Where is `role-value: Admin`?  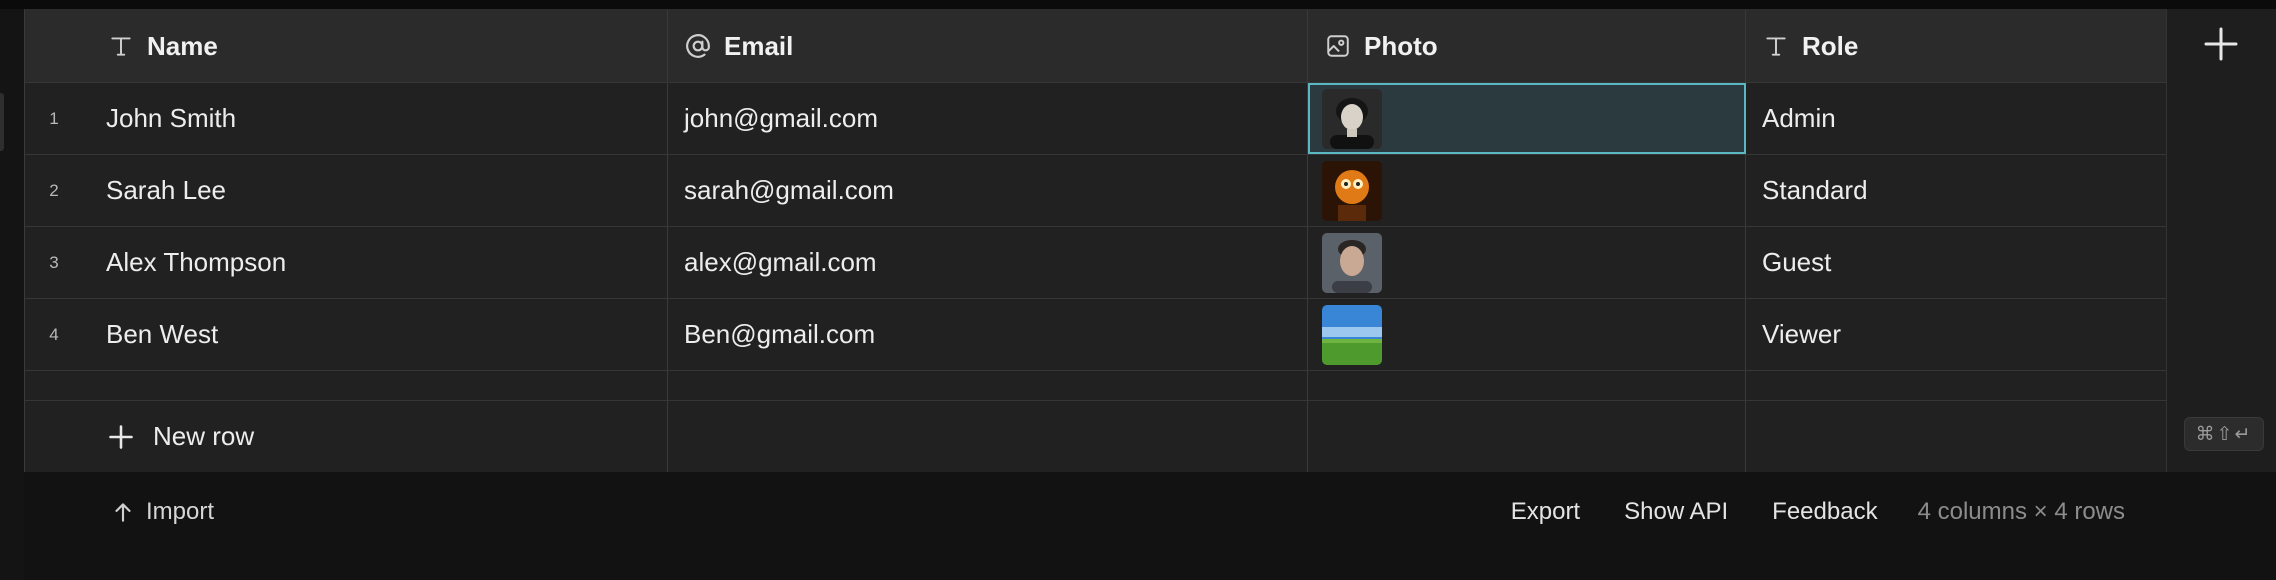
role-value: Admin is located at coordinates (1799, 118).